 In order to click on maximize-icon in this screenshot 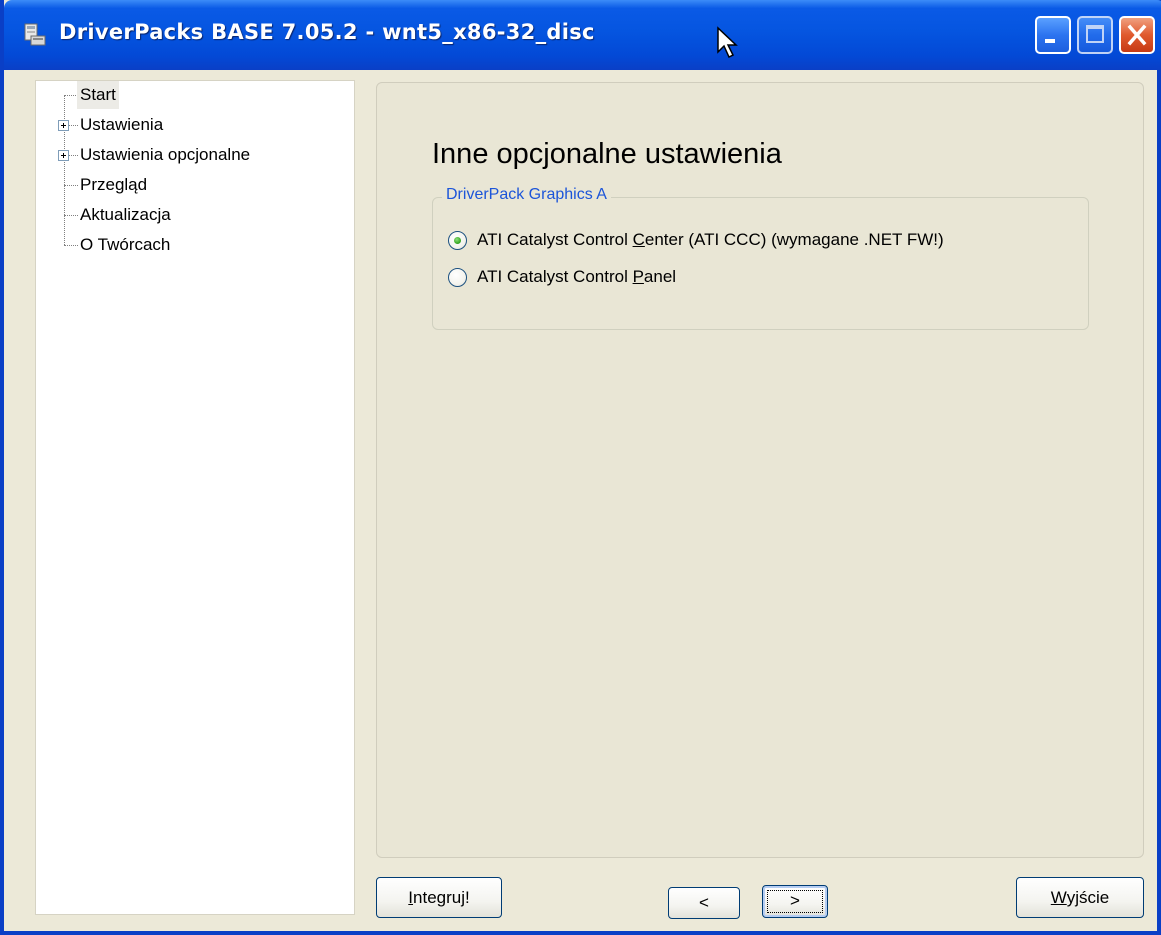, I will do `click(1095, 34)`.